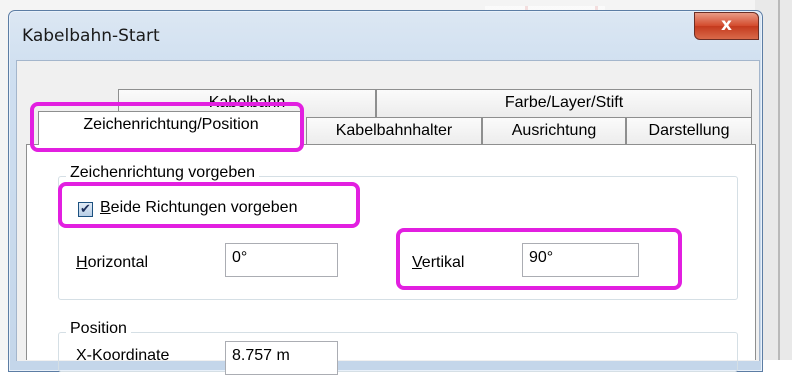 This screenshot has height=375, width=792. What do you see at coordinates (123, 355) in the screenshot?
I see `x-coordinate-label: X-Koordinate` at bounding box center [123, 355].